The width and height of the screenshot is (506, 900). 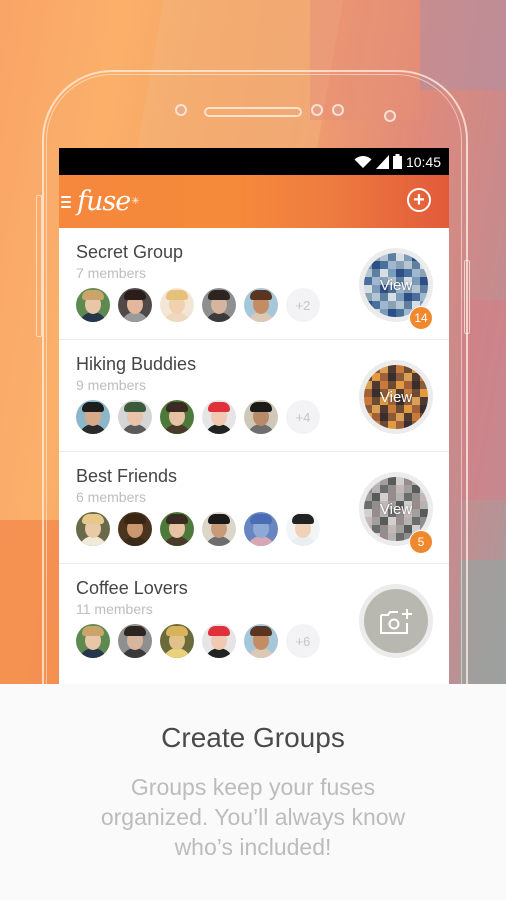 What do you see at coordinates (254, 284) in the screenshot?
I see `group-list-item: Secret Group 7 members +2 View 14` at bounding box center [254, 284].